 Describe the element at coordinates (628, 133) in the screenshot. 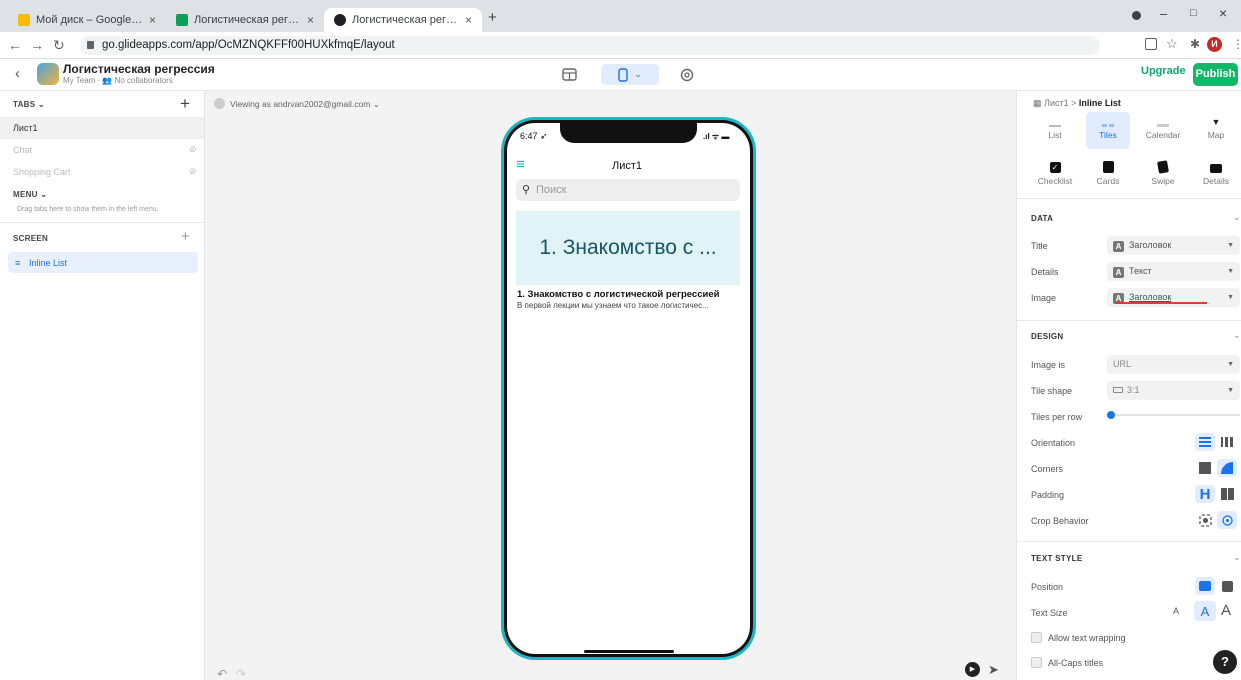

I see `phone-notch` at that location.